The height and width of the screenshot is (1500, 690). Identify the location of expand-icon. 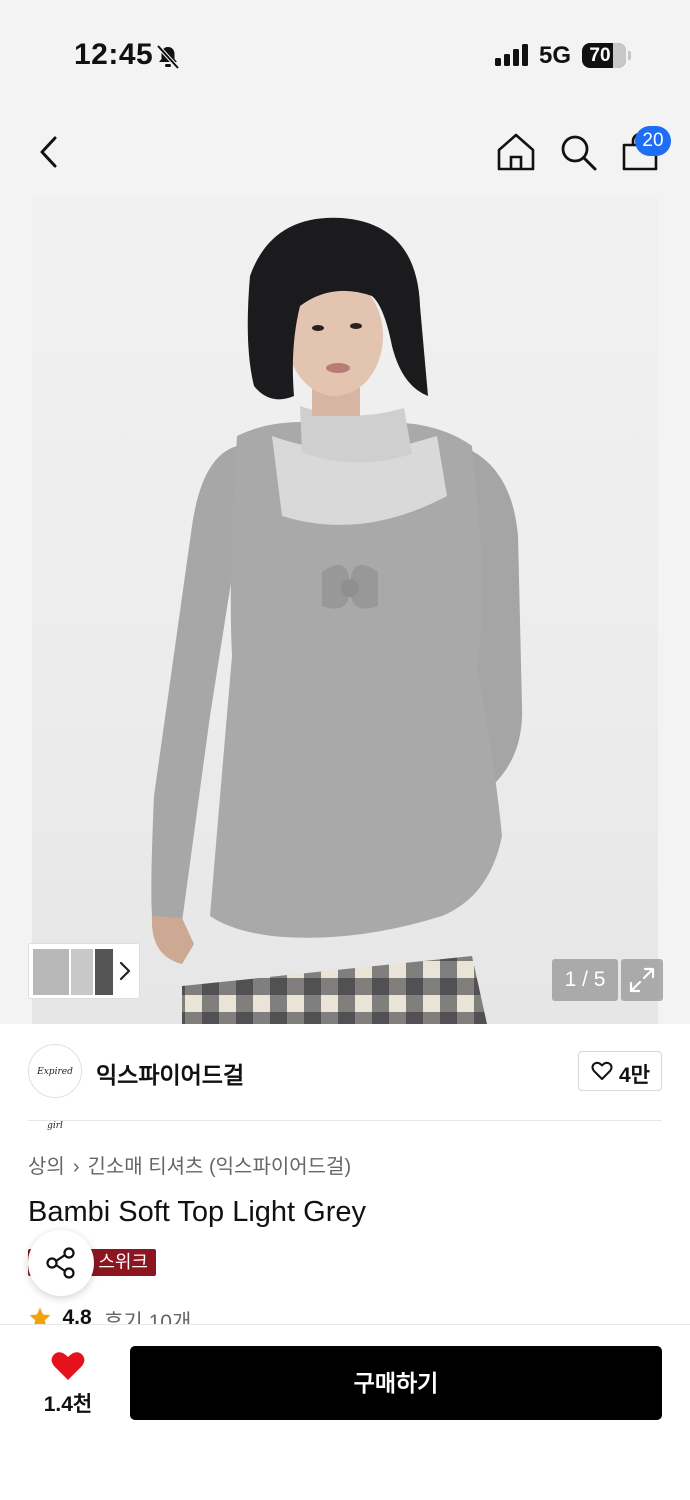
(642, 980).